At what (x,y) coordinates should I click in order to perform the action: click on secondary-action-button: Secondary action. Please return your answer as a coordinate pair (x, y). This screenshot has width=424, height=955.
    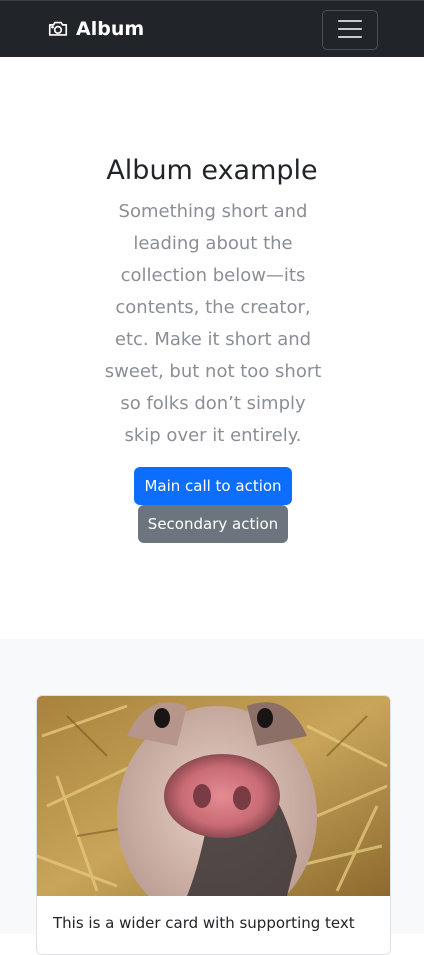
    Looking at the image, I should click on (213, 524).